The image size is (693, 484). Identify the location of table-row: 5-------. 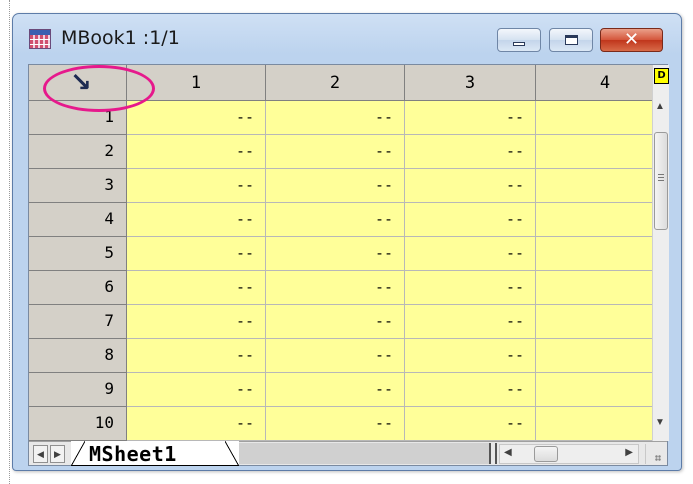
(340, 254).